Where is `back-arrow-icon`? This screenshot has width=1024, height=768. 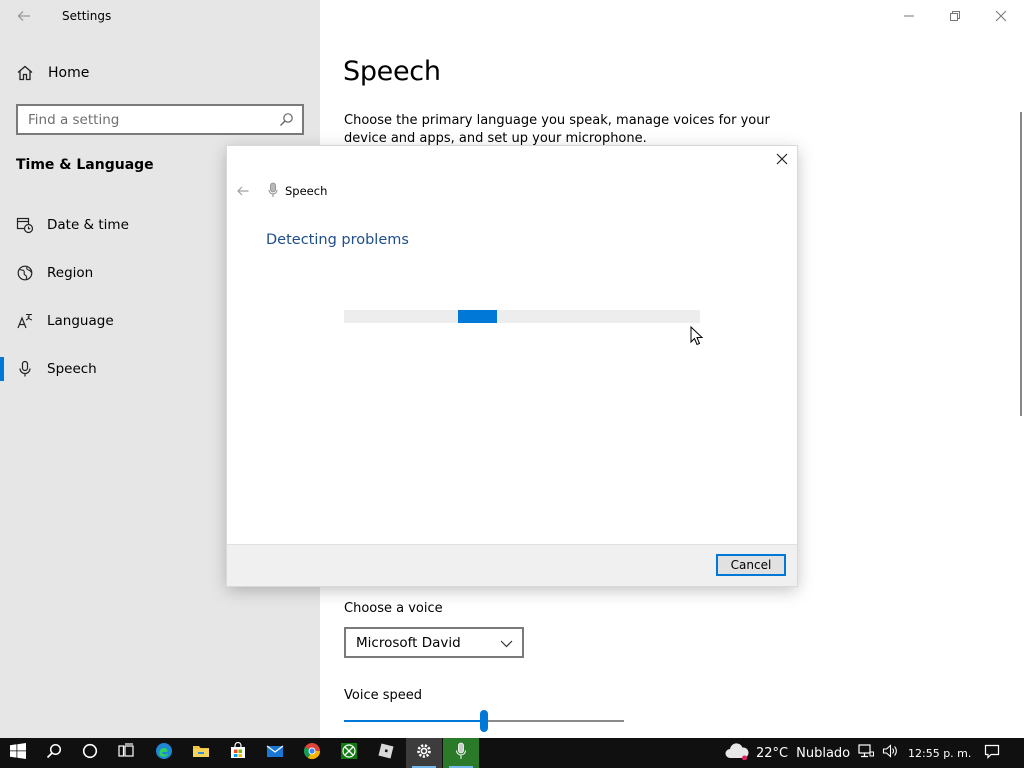
back-arrow-icon is located at coordinates (24, 16).